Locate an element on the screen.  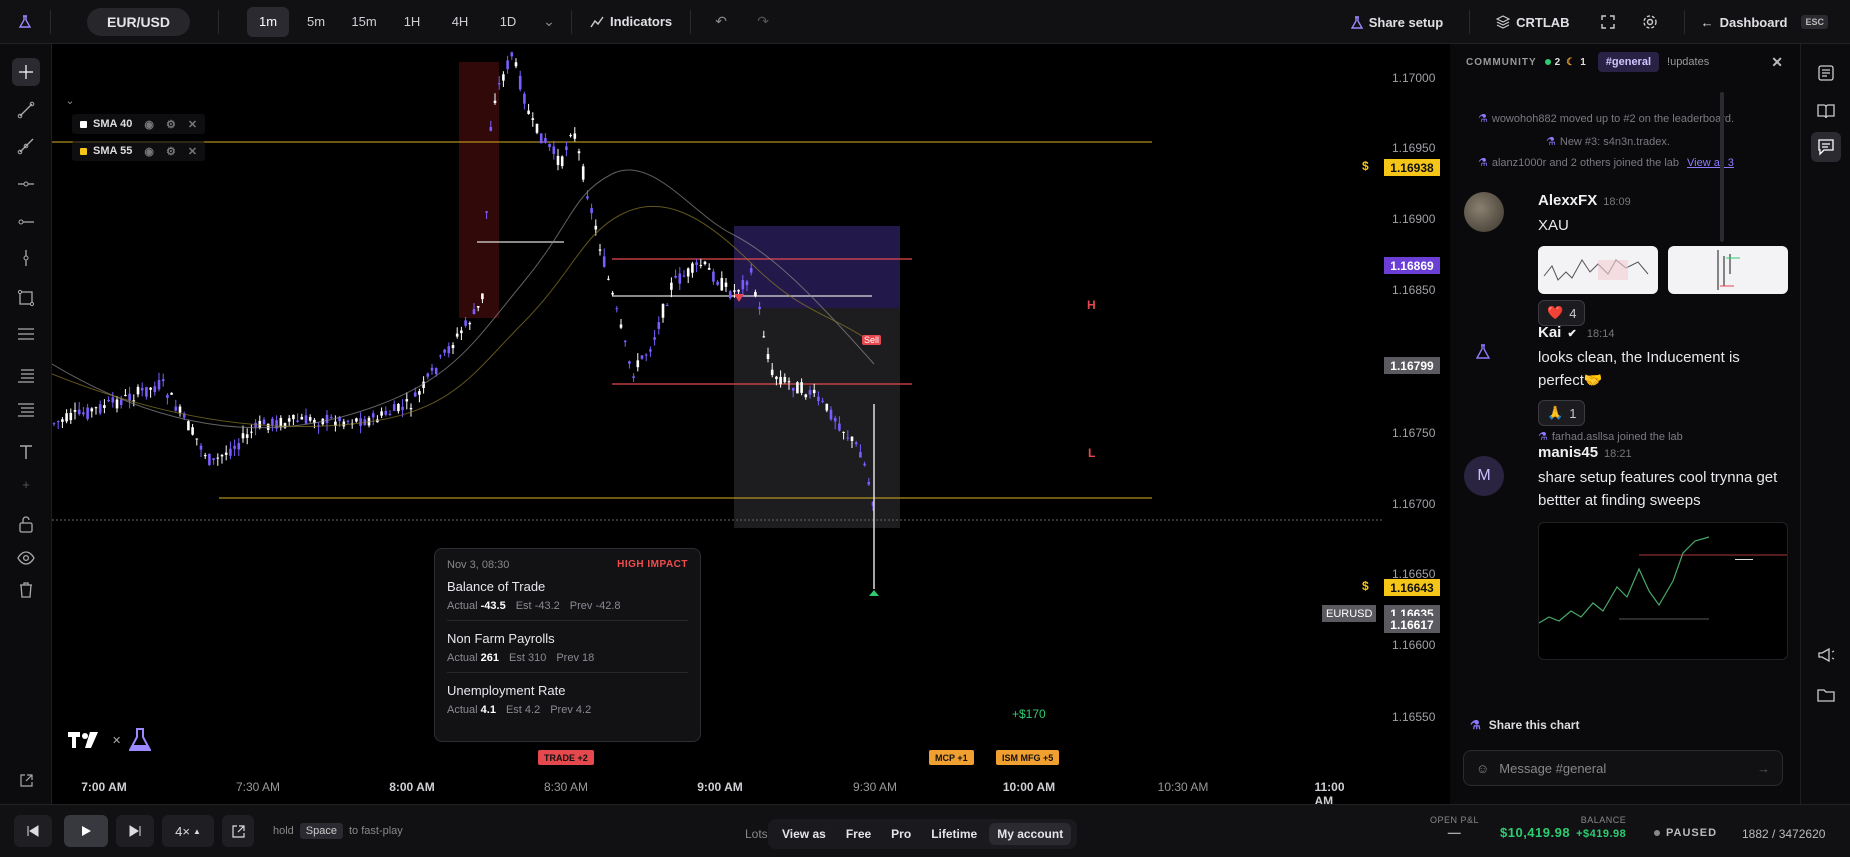
fib-retracement-icon is located at coordinates (26, 376).